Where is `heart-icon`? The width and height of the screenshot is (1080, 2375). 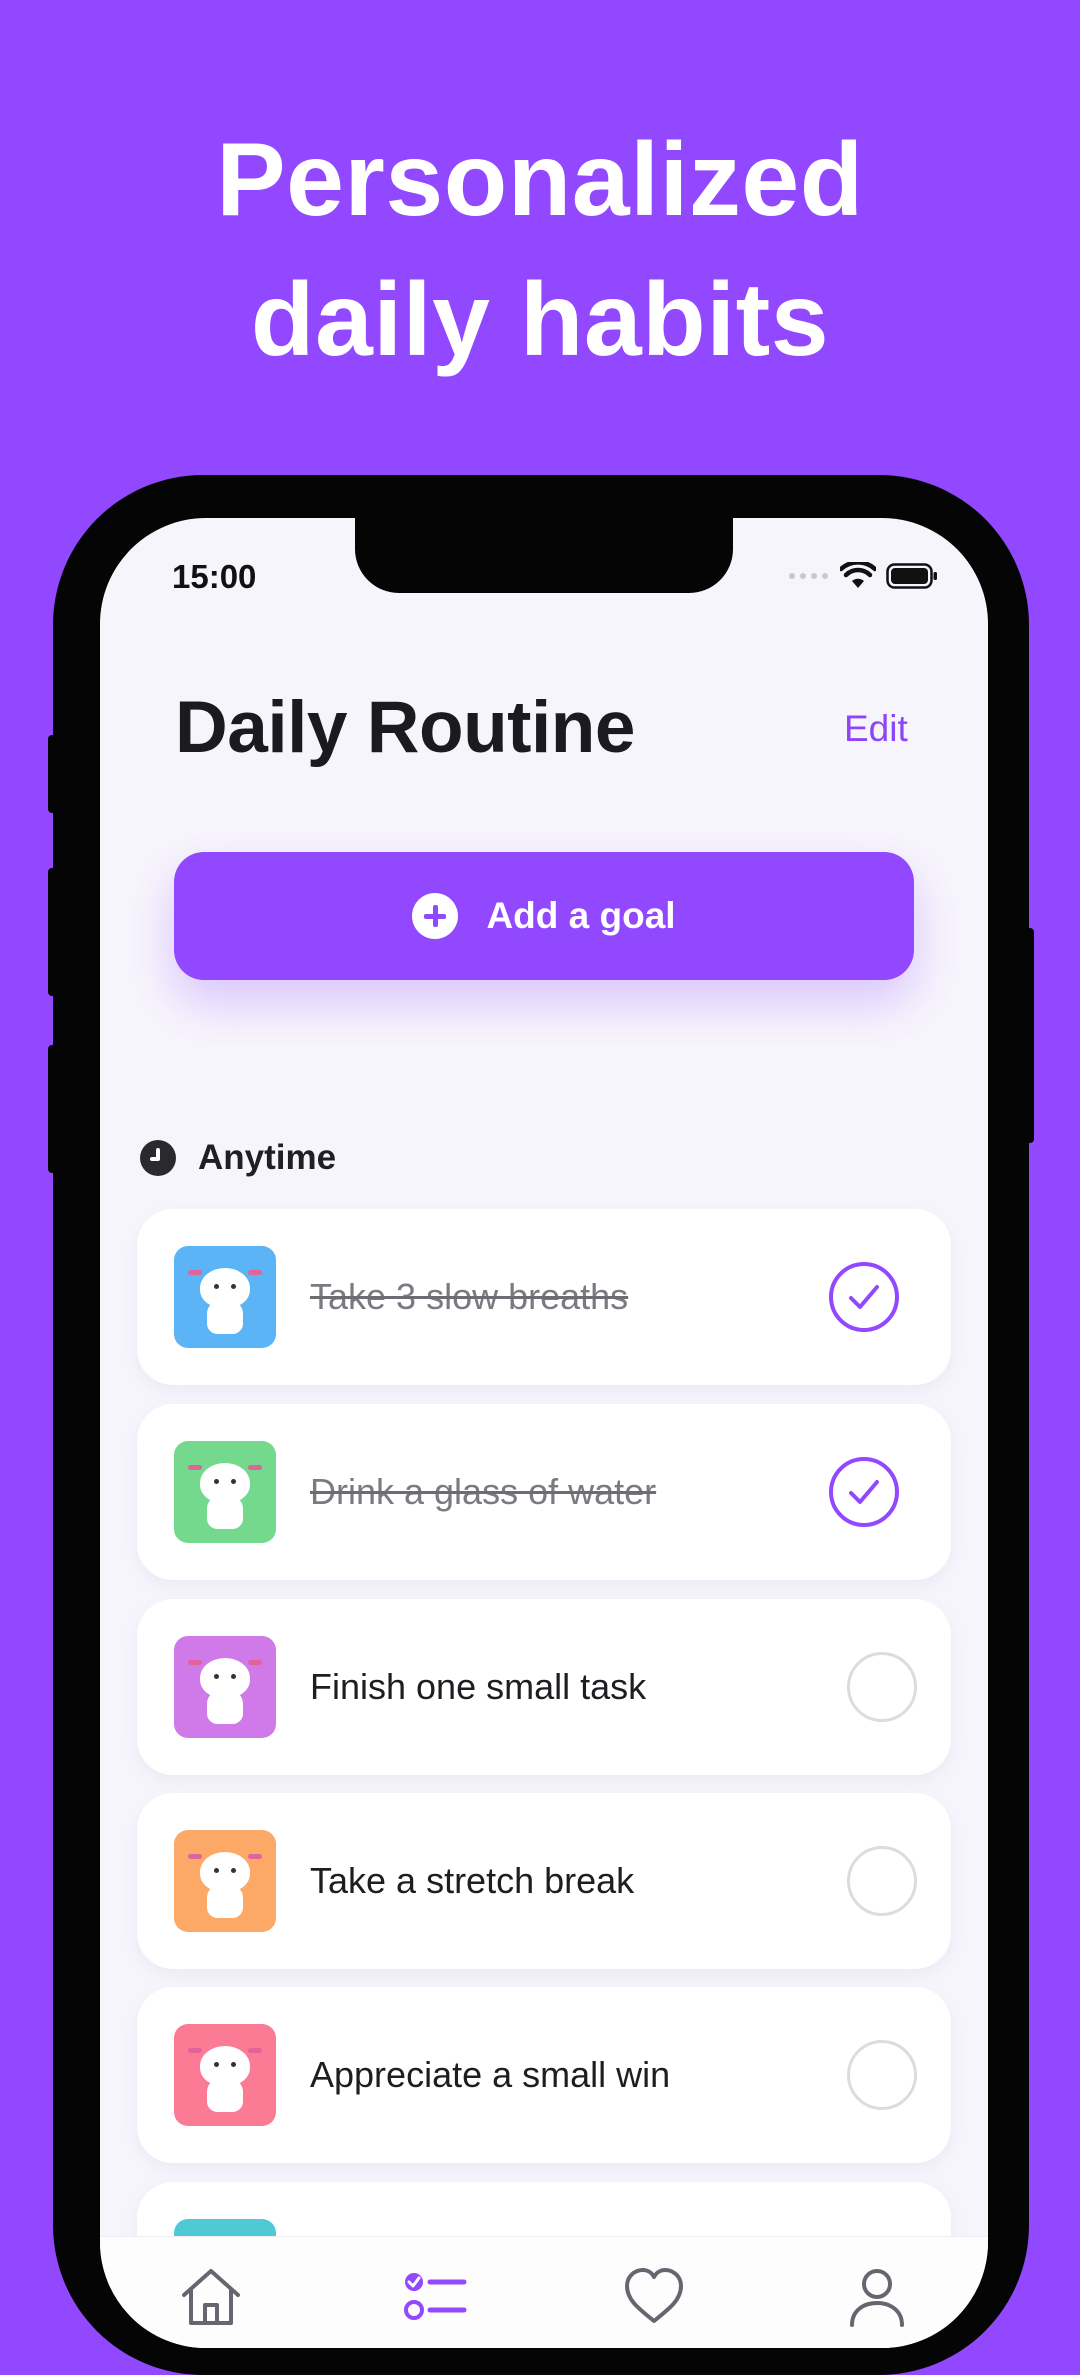
heart-icon is located at coordinates (654, 2295).